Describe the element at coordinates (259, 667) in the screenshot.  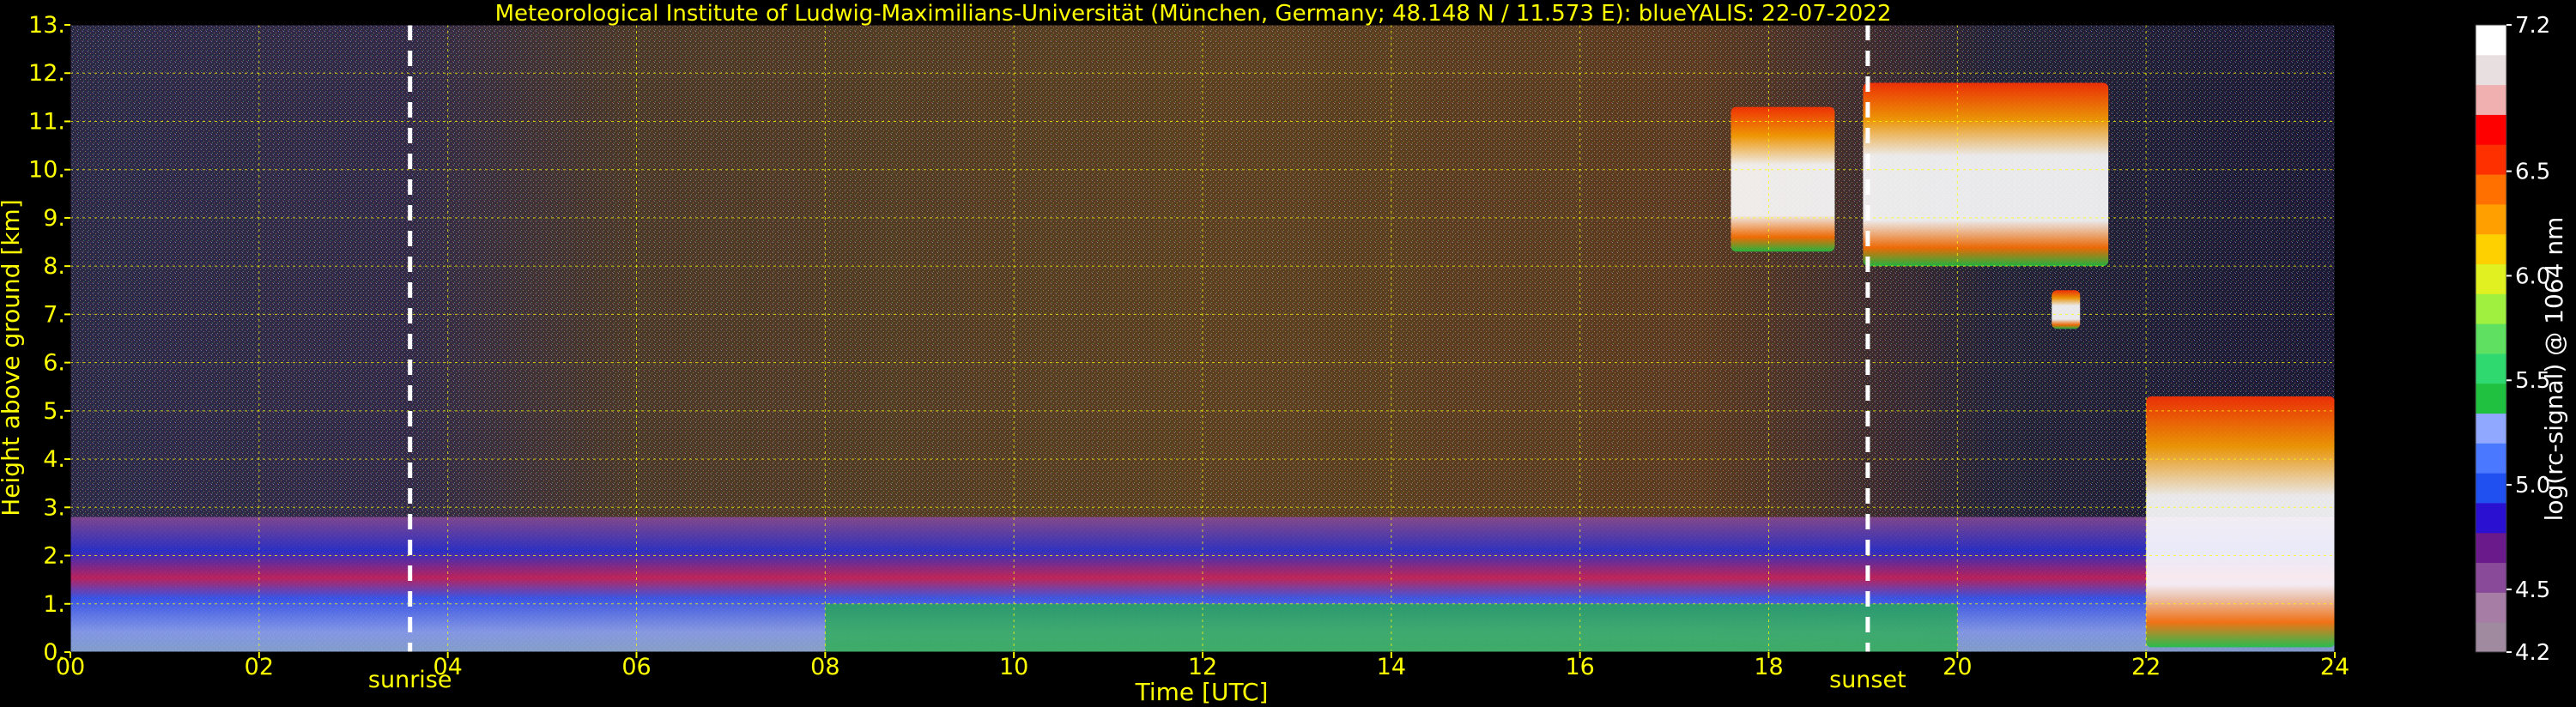
I see `x-tick-label: 02` at that location.